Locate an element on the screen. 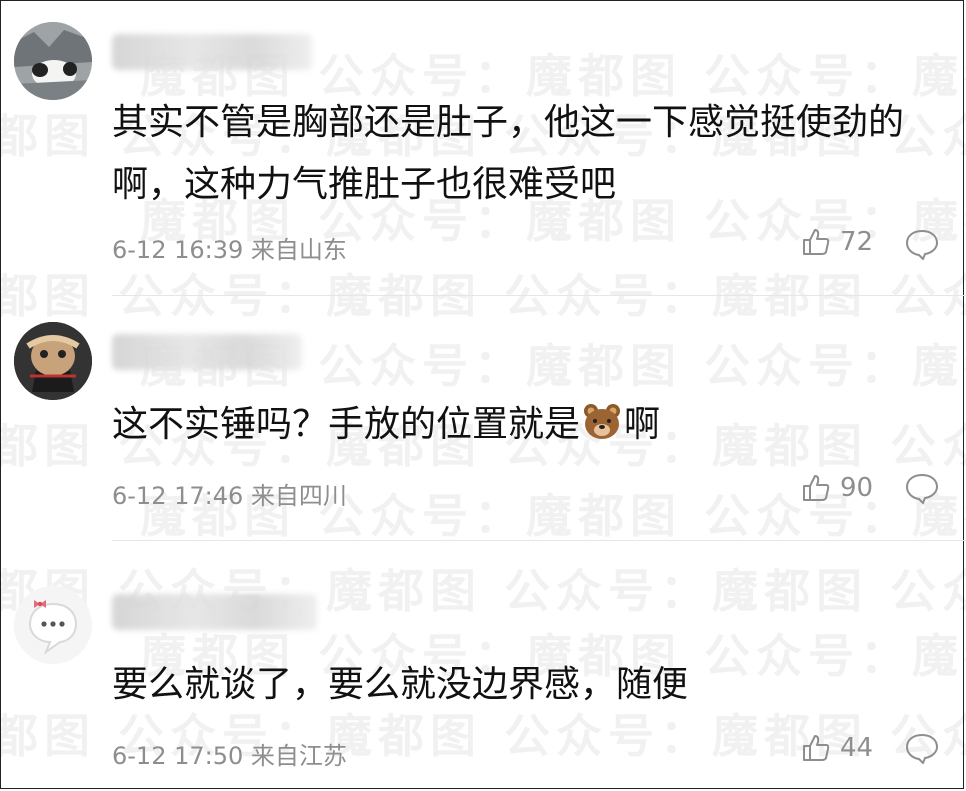 This screenshot has height=791, width=966. comment-meta: 6-12 16:39 来自山东 is located at coordinates (229, 250).